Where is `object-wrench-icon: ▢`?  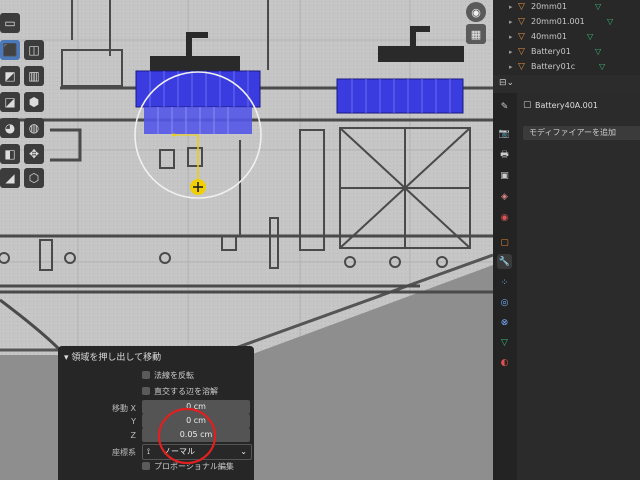
object-wrench-icon: ▢ is located at coordinates (527, 105).